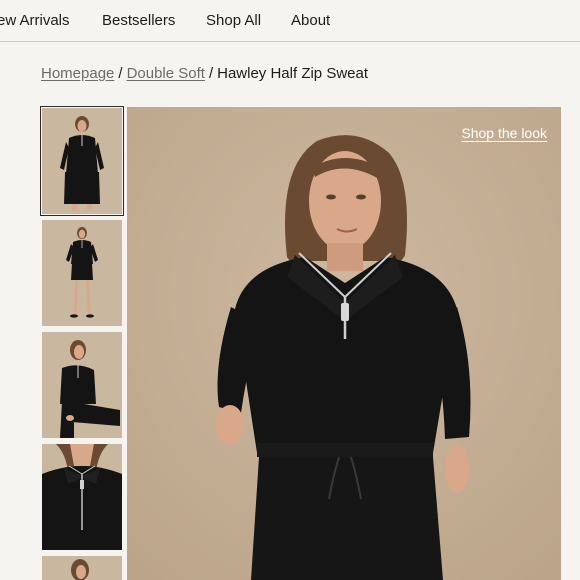  I want to click on thumbnail-zip-closeup, so click(82, 497).